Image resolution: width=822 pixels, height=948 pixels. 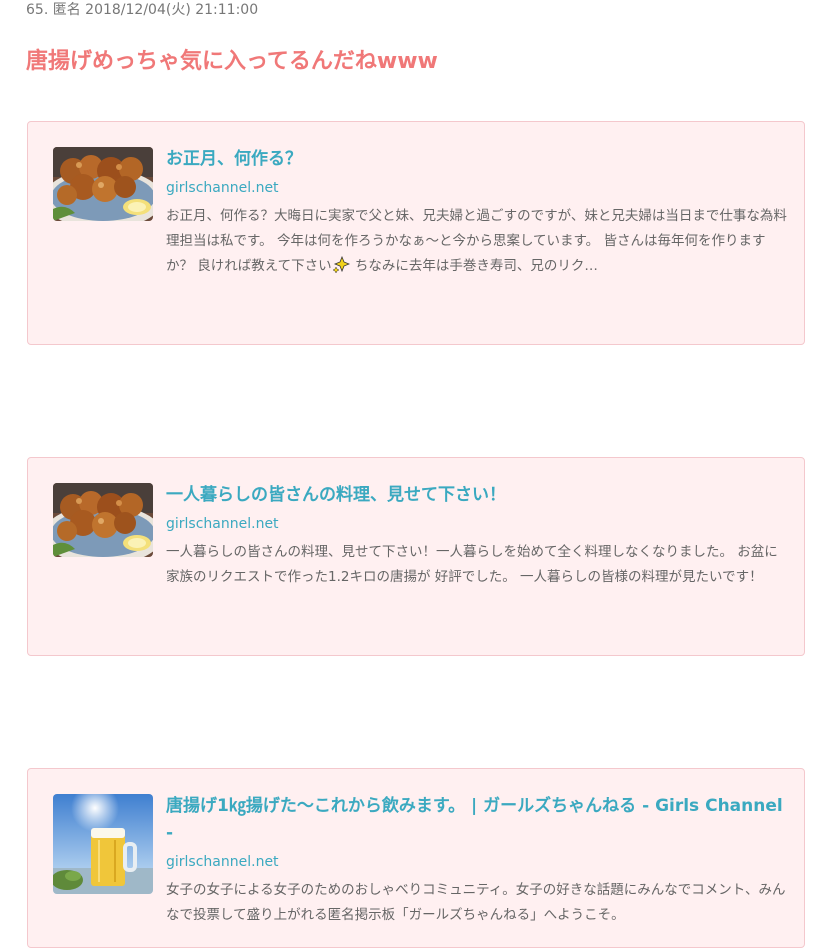 I want to click on card-title: 一人暮らしの皆さんの料理、見せて下さい！, so click(x=477, y=495).